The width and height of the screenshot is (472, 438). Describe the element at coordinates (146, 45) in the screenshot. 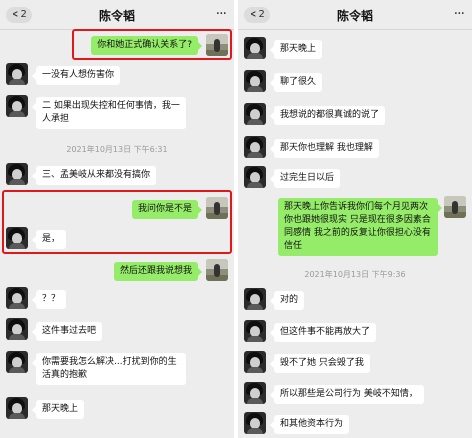

I see `message-bubble-outgoing: 你和她正式确认关系了?` at that location.